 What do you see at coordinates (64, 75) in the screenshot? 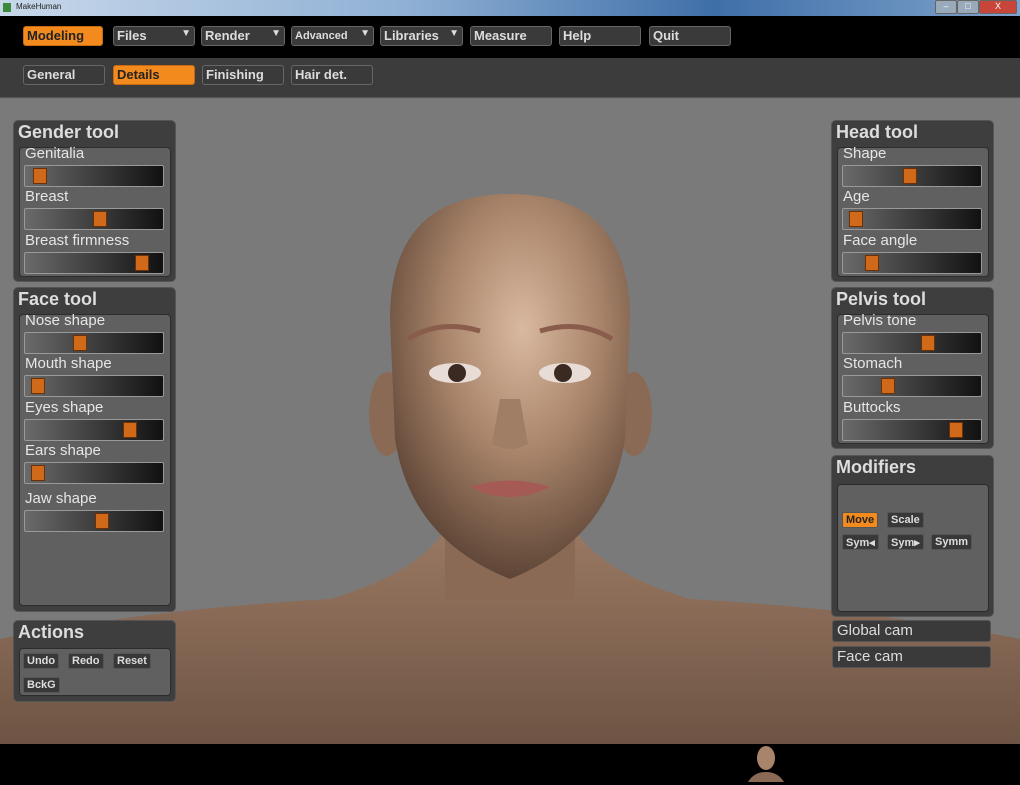
I see `tab-general: General` at bounding box center [64, 75].